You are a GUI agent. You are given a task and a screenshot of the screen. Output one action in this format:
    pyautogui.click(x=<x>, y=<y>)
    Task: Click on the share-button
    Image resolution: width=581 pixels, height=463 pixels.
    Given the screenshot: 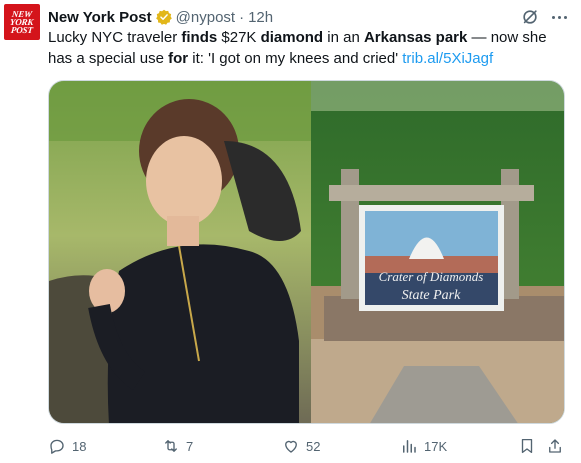 What is the action you would take?
    pyautogui.click(x=555, y=446)
    